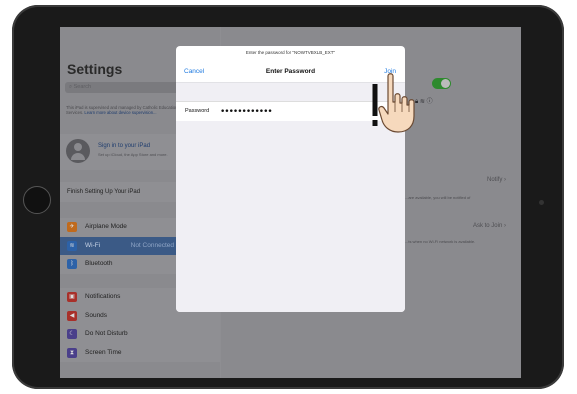 Image resolution: width=577 pixels, height=394 pixels. What do you see at coordinates (541, 202) in the screenshot?
I see `camera-icon` at bounding box center [541, 202].